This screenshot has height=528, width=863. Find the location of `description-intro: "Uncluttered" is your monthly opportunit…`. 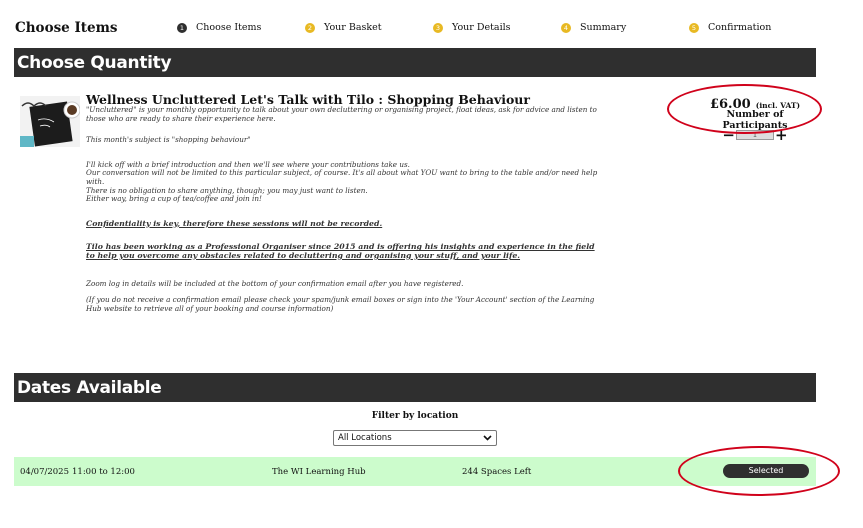

description-intro: "Uncluttered" is your monthly opportunit… is located at coordinates (341, 114).